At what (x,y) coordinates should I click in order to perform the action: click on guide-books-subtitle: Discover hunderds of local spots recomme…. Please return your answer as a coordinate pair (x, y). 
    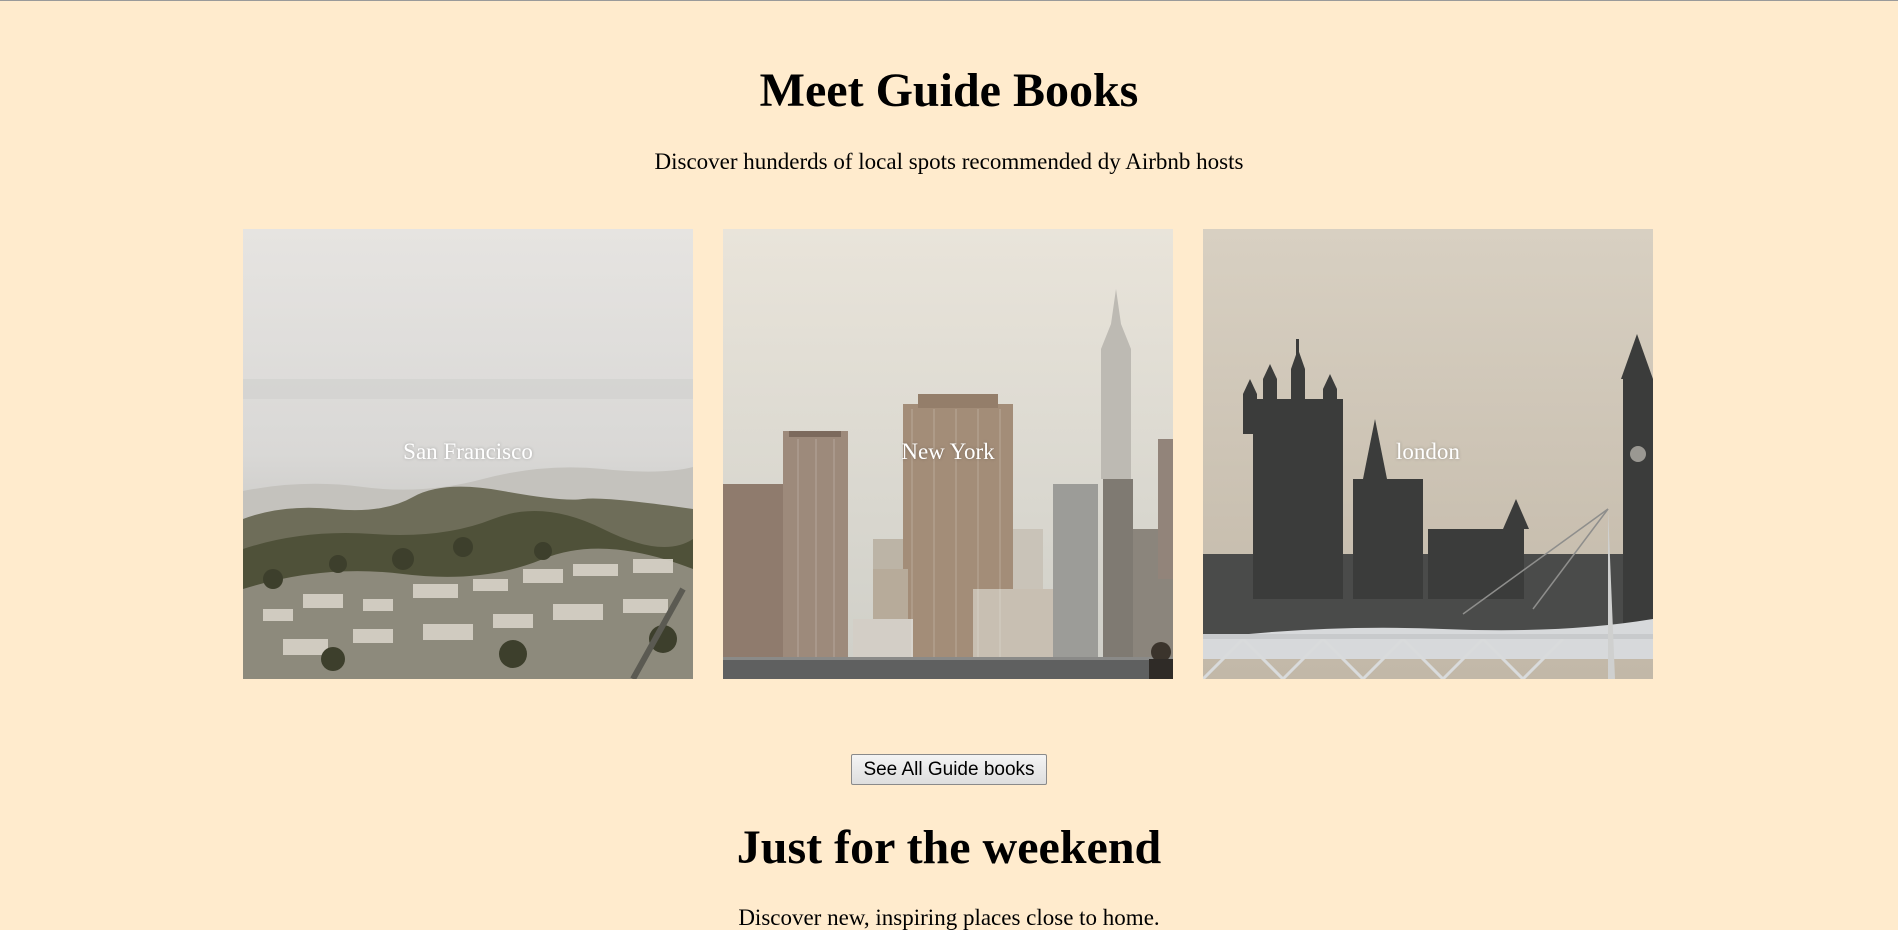
    Looking at the image, I should click on (949, 161).